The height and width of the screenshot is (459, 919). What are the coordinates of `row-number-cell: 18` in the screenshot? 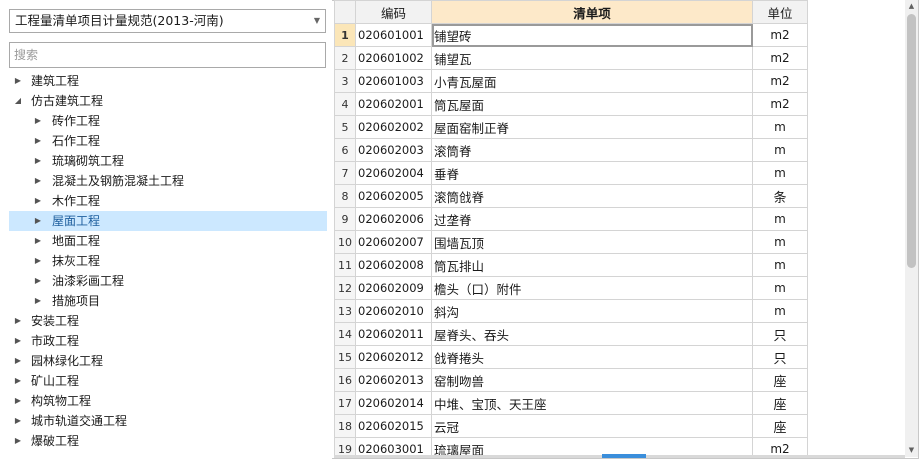 It's located at (345, 426).